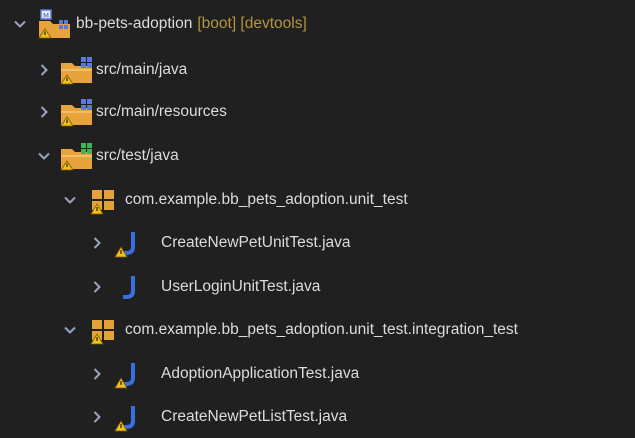 This screenshot has height=438, width=635. What do you see at coordinates (317, 69) in the screenshot?
I see `tree-row-source-folder: src/main/java` at bounding box center [317, 69].